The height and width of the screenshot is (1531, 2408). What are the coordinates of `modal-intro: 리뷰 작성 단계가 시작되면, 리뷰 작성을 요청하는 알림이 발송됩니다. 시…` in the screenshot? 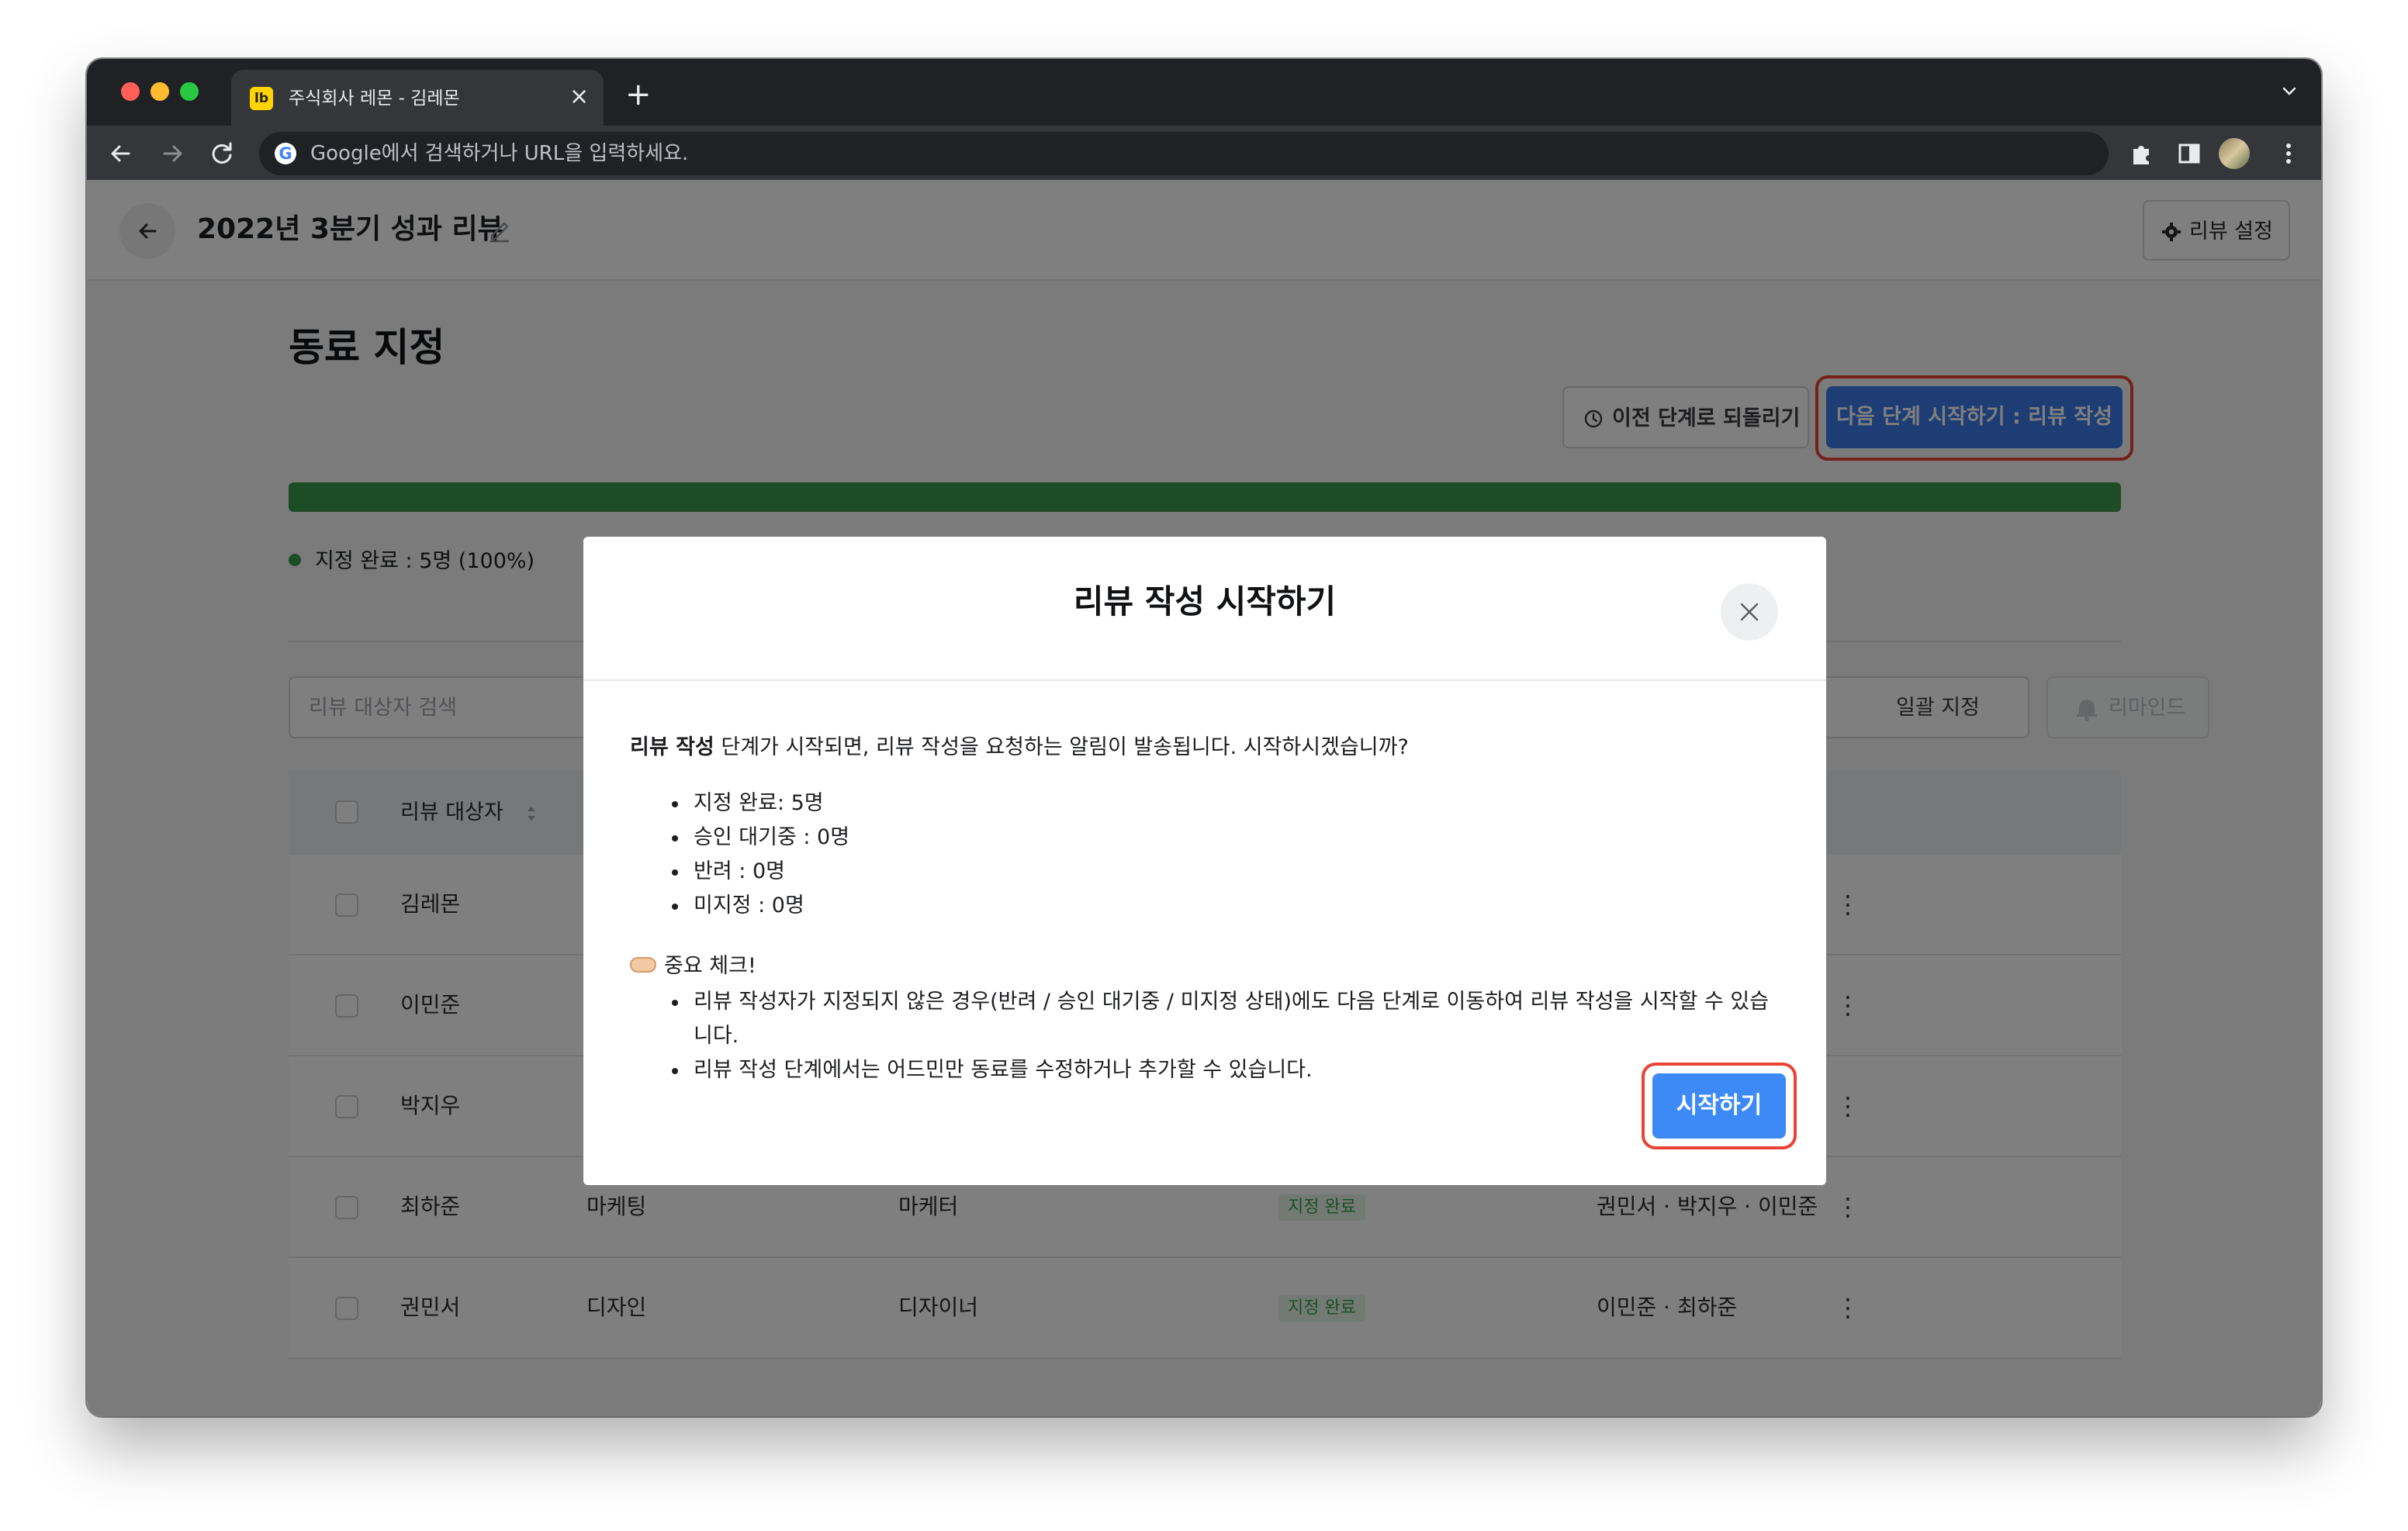 It's located at (1208, 748).